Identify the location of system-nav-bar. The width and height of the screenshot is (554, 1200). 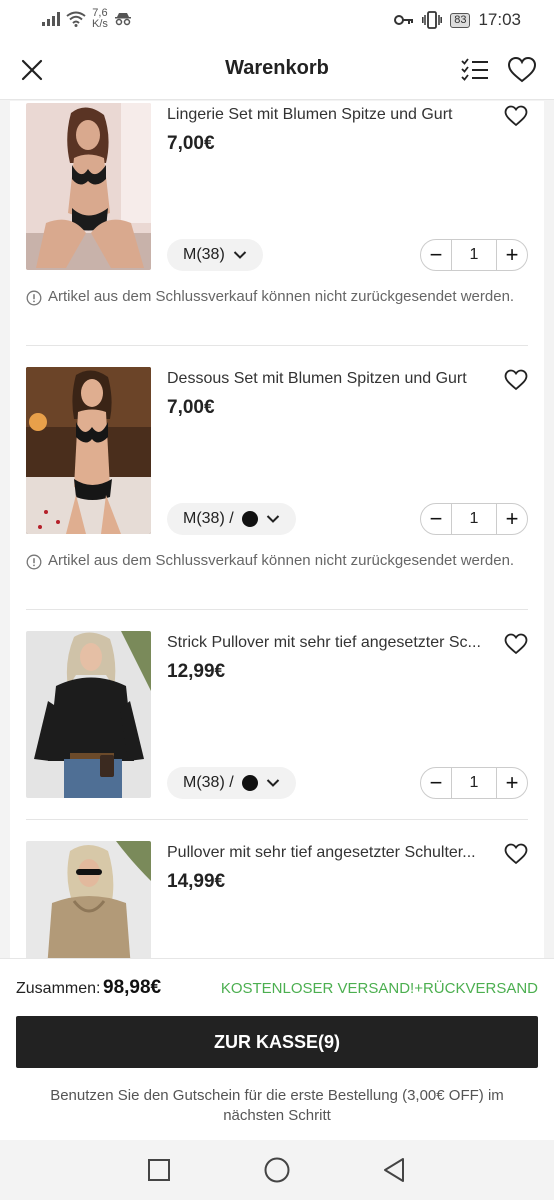
(277, 1170).